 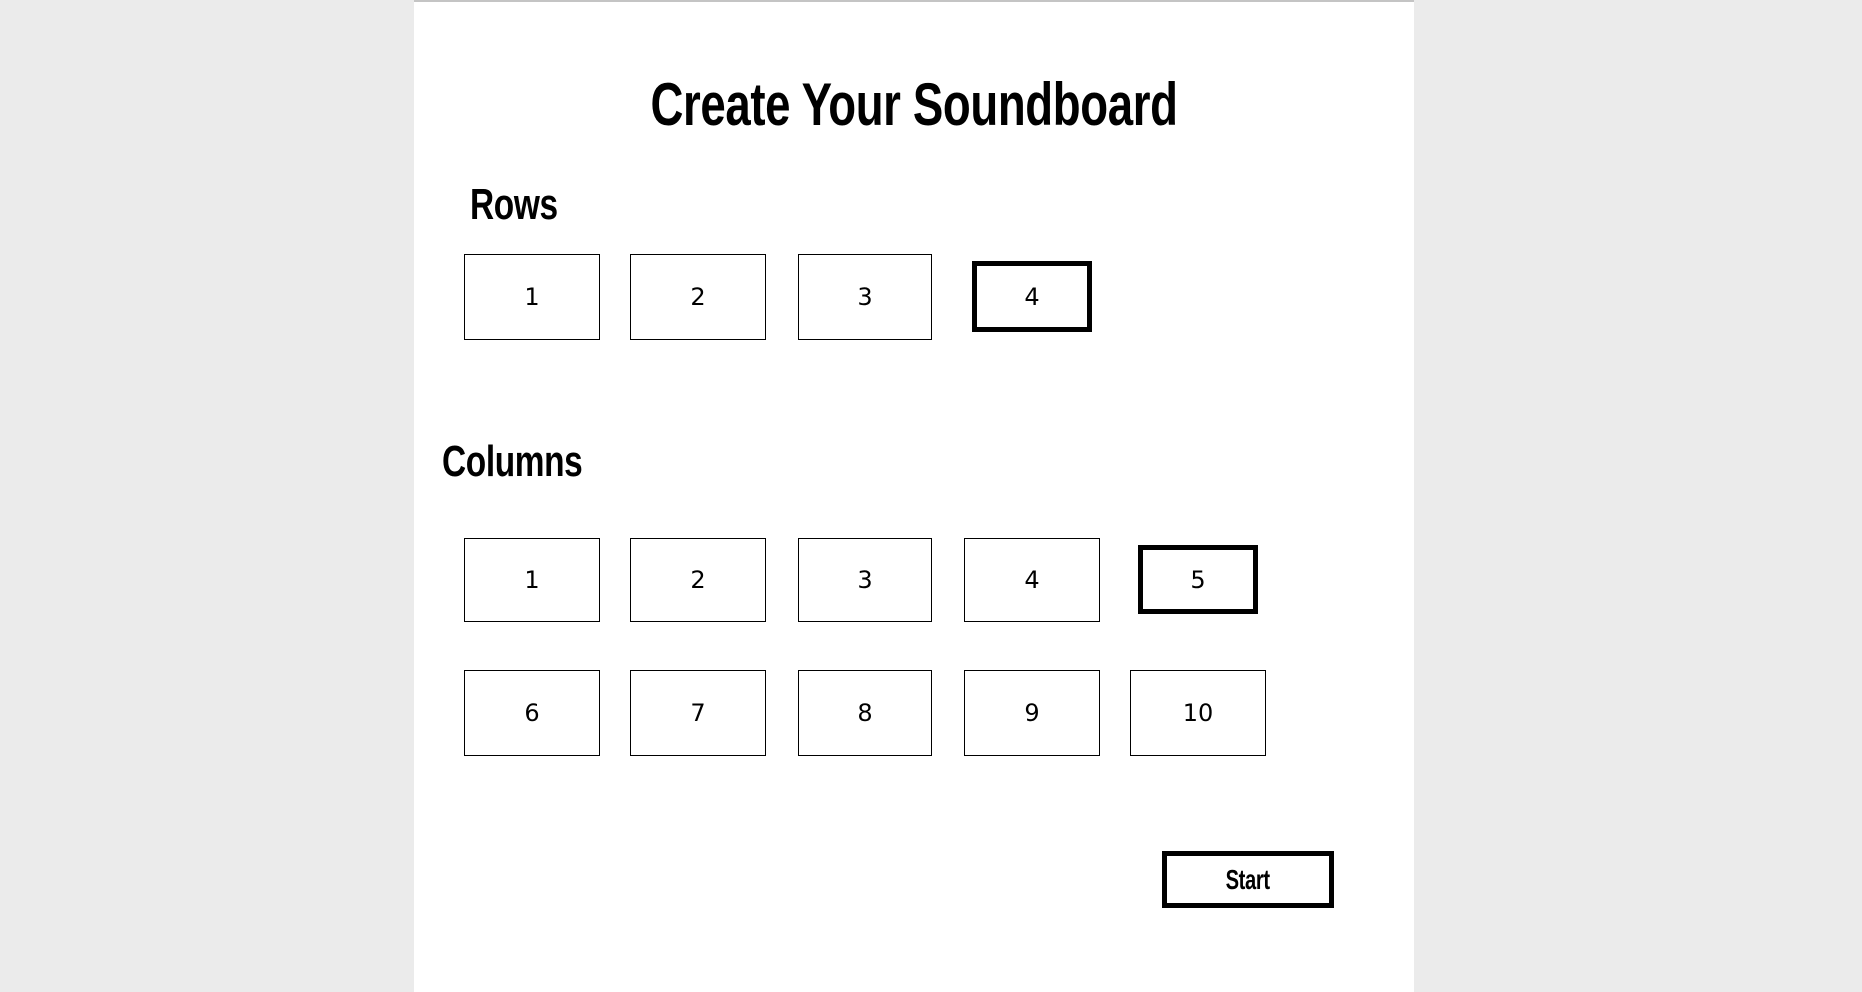 What do you see at coordinates (1198, 579) in the screenshot?
I see `columns-option-5: 5` at bounding box center [1198, 579].